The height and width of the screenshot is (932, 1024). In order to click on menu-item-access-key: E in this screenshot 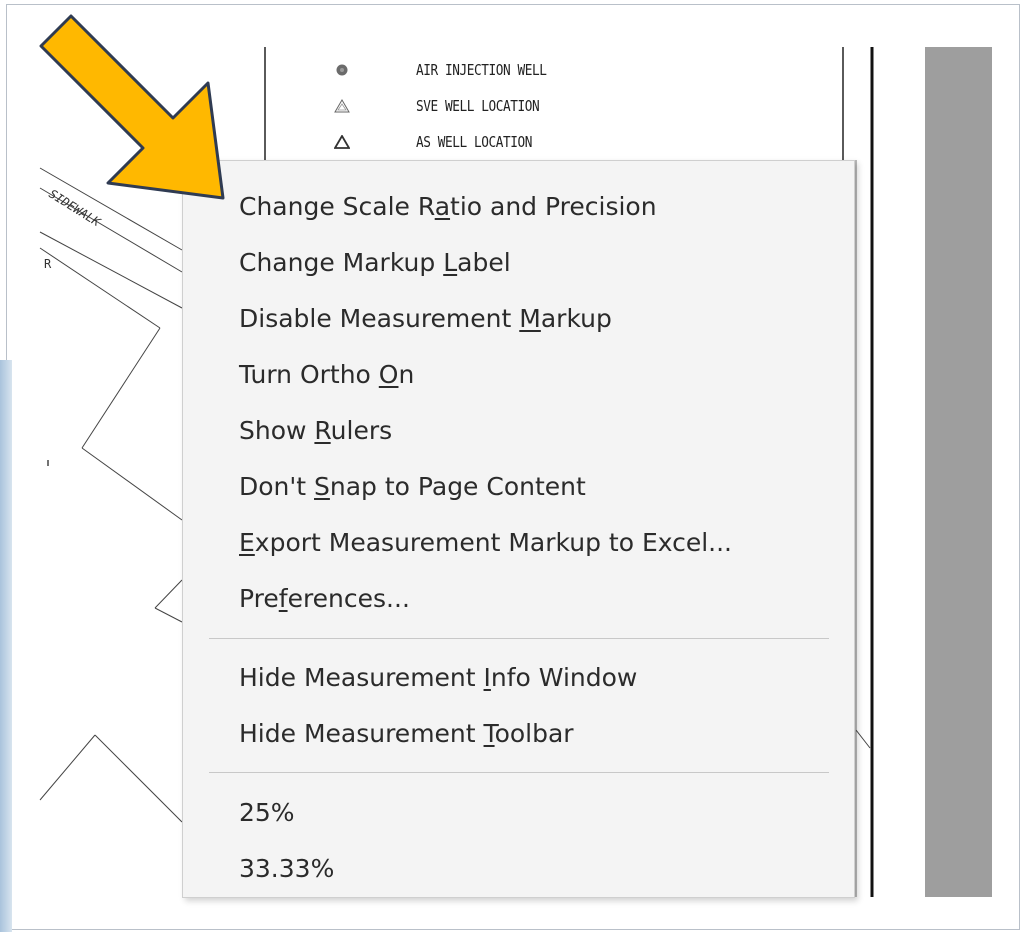, I will do `click(247, 542)`.